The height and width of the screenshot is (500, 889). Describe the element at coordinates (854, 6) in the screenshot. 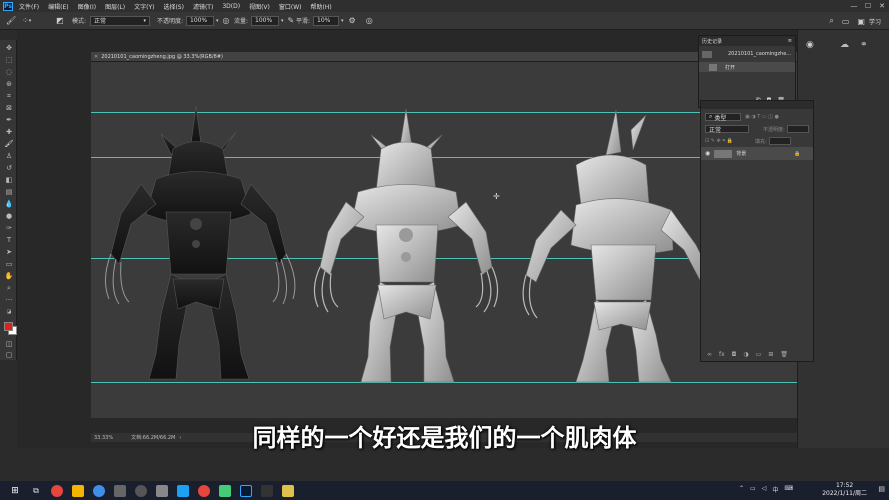

I see `minimize-icon: —` at that location.